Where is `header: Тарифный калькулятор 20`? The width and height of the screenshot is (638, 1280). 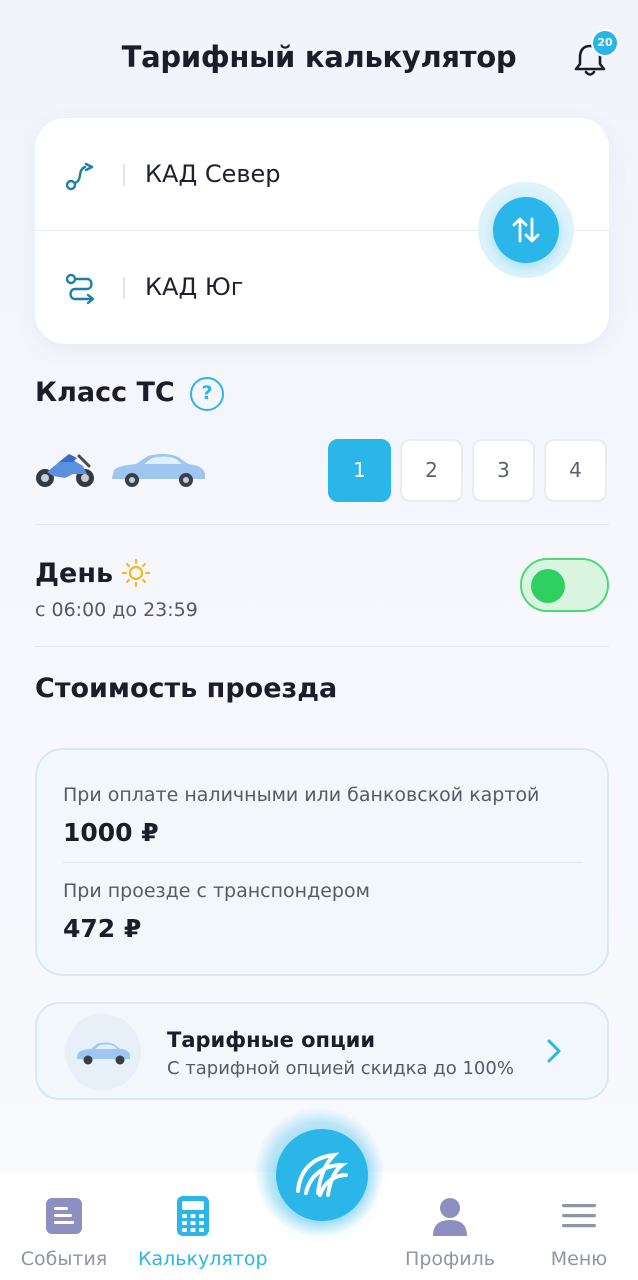
header: Тарифный калькулятор 20 is located at coordinates (319, 55).